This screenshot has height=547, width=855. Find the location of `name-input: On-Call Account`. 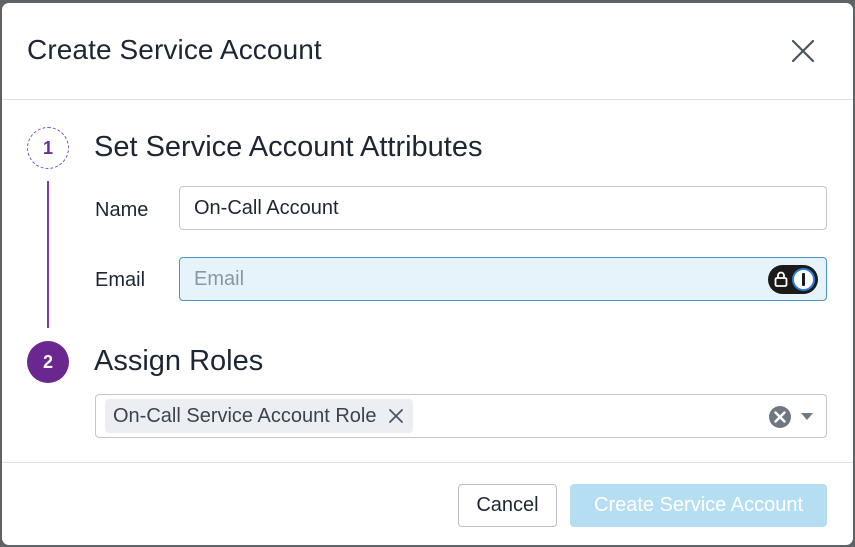

name-input: On-Call Account is located at coordinates (503, 208).